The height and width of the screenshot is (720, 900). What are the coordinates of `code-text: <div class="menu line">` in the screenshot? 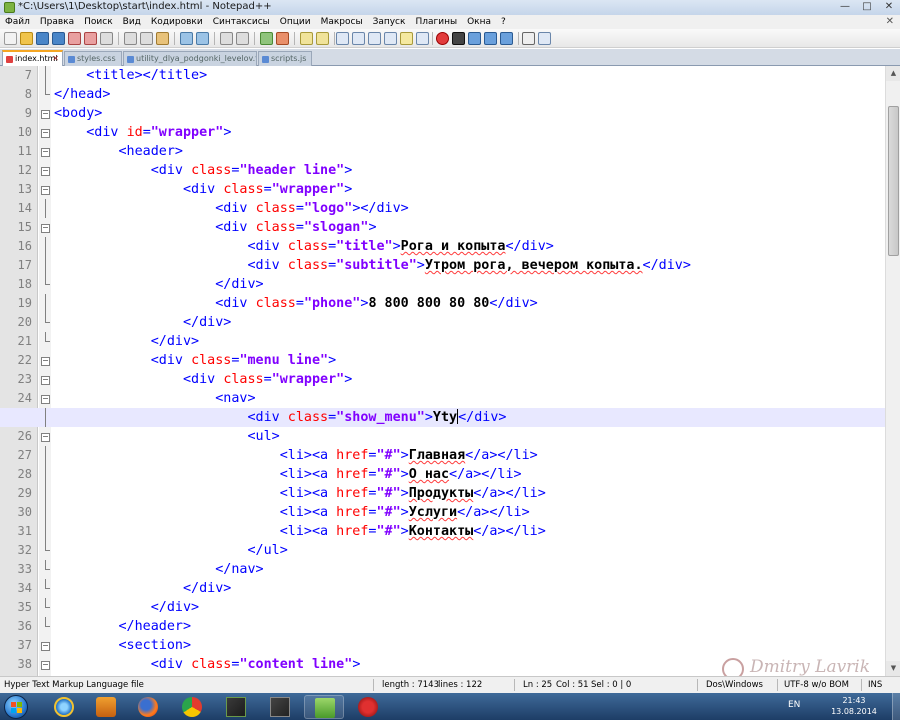 It's located at (195, 360).